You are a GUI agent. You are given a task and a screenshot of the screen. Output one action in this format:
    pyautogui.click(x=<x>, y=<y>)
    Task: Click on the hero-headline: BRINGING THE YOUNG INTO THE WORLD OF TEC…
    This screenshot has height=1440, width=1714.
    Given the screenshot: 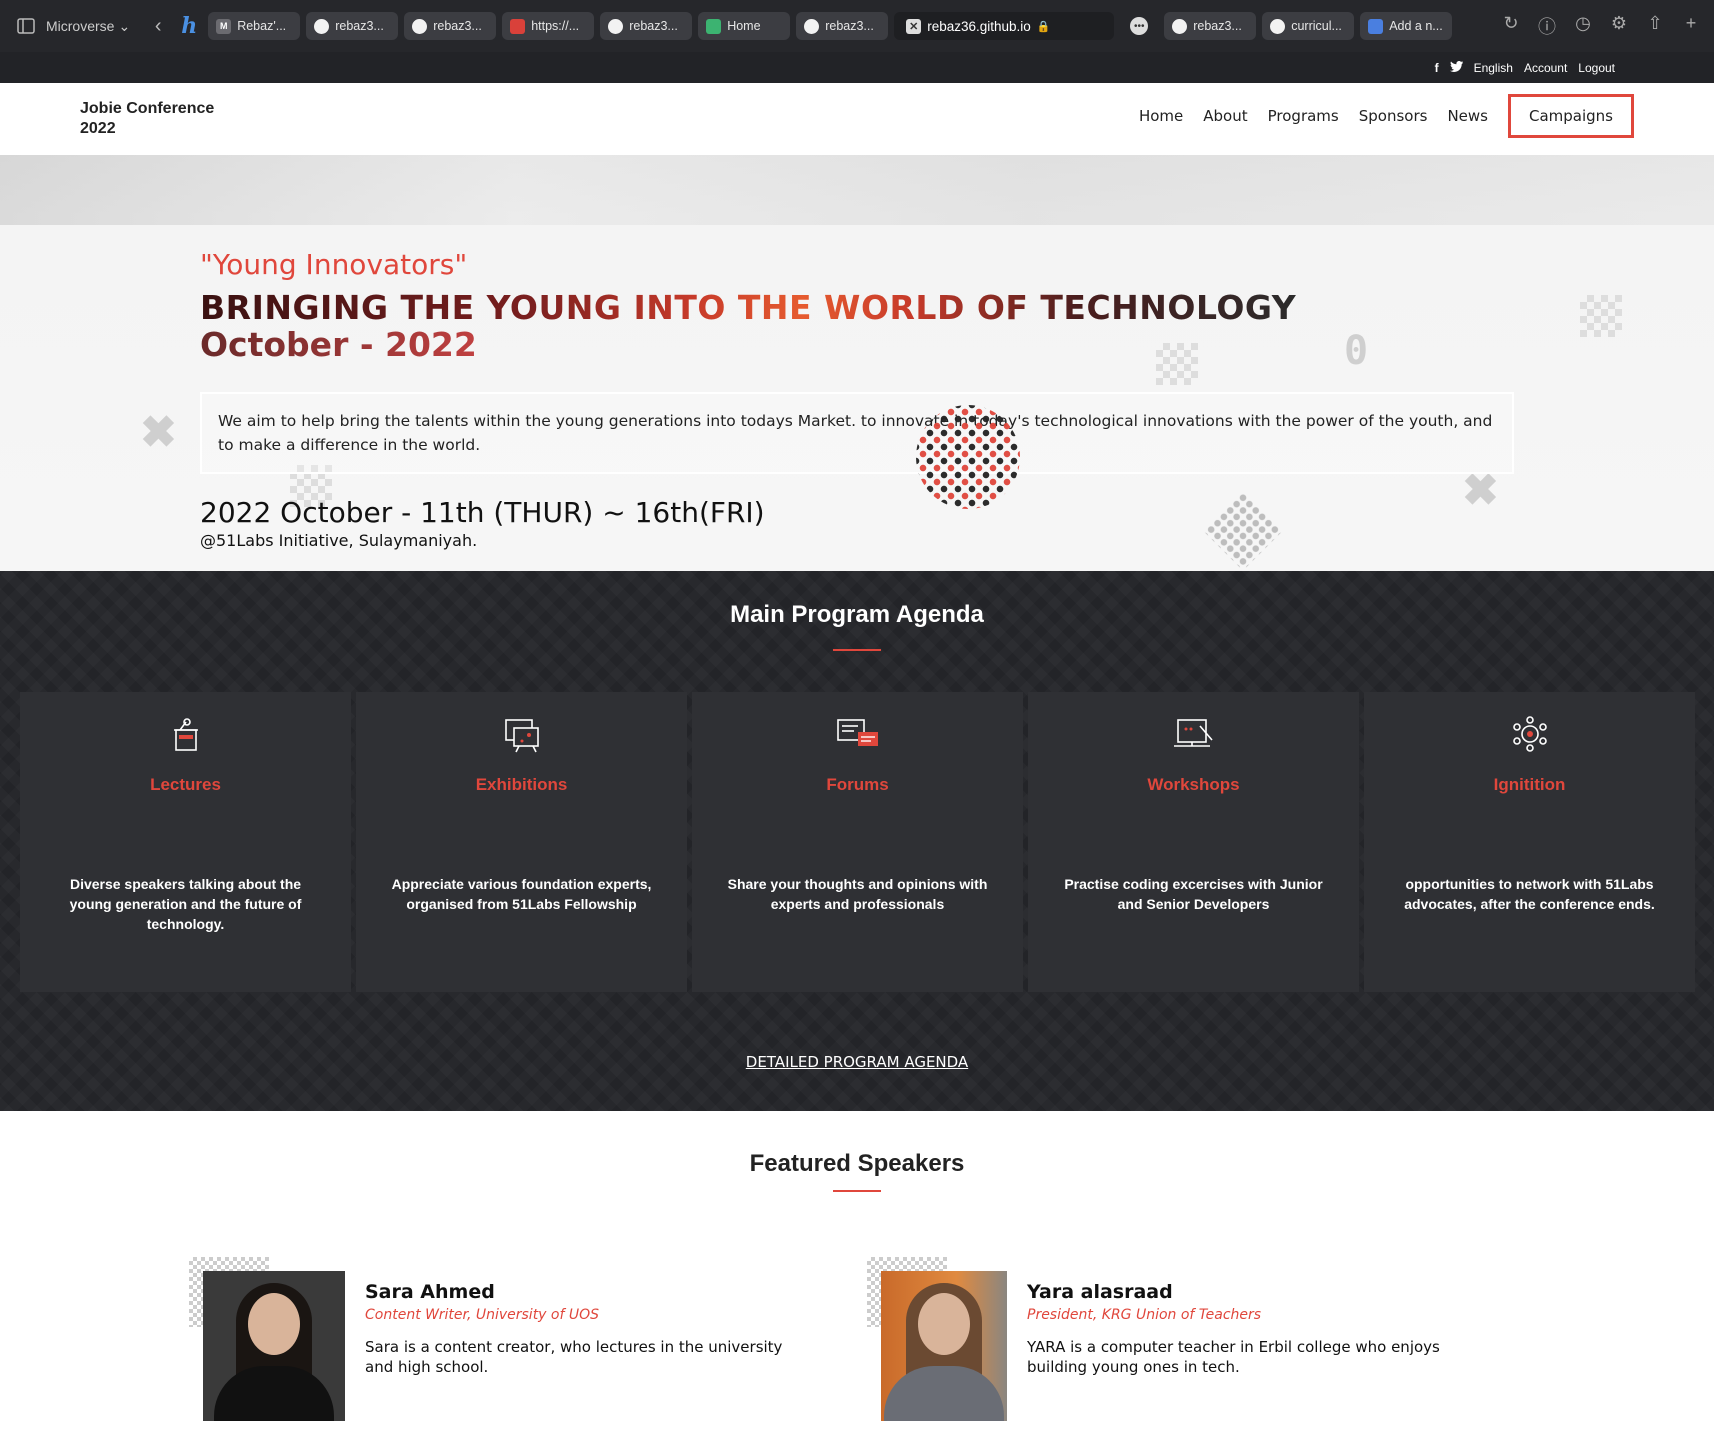 What is the action you would take?
    pyautogui.click(x=748, y=307)
    